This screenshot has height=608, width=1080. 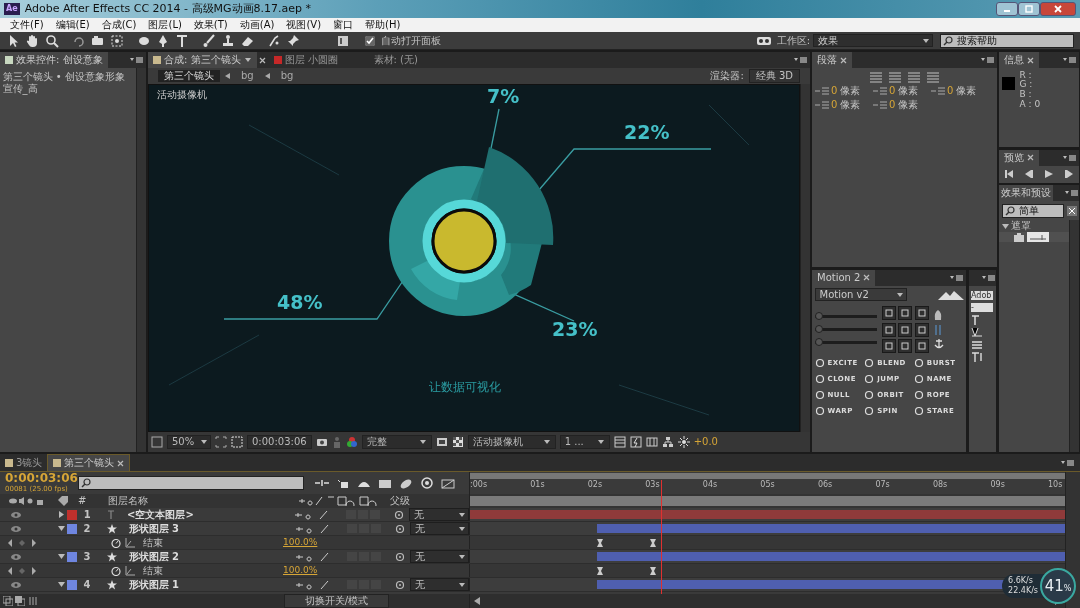 What do you see at coordinates (32, 601) in the screenshot?
I see `toggle-columns-icon` at bounding box center [32, 601].